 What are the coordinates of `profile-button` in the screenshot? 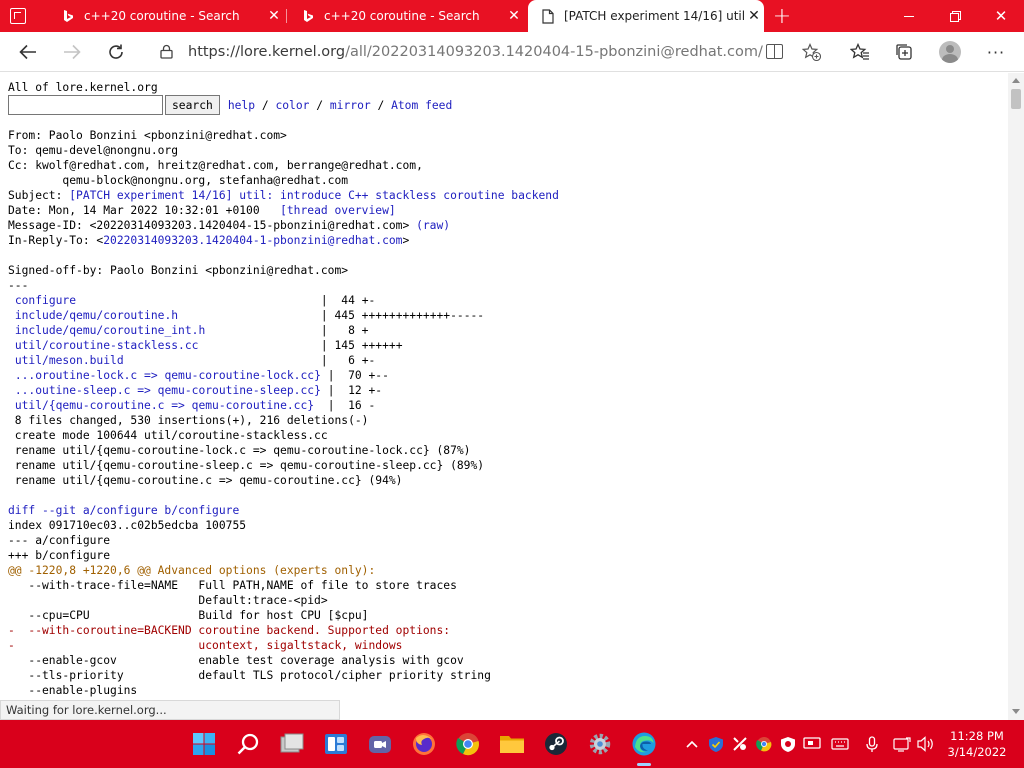 It's located at (950, 52).